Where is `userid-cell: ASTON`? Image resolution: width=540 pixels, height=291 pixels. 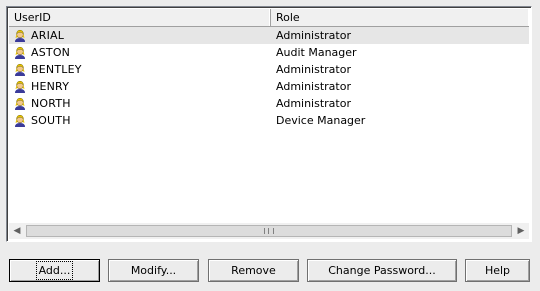
userid-cell: ASTON is located at coordinates (140, 53).